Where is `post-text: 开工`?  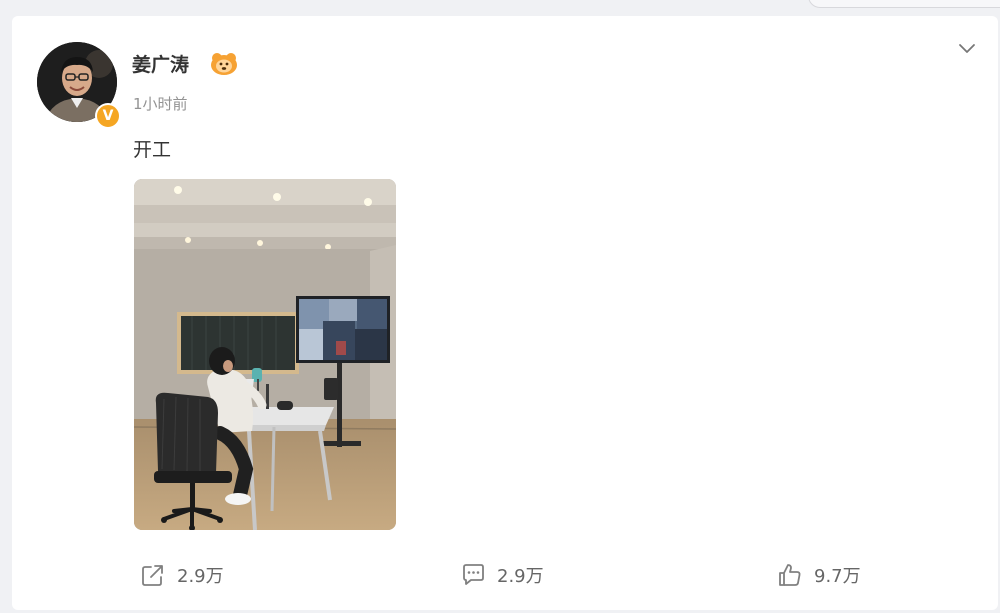 post-text: 开工 is located at coordinates (152, 150).